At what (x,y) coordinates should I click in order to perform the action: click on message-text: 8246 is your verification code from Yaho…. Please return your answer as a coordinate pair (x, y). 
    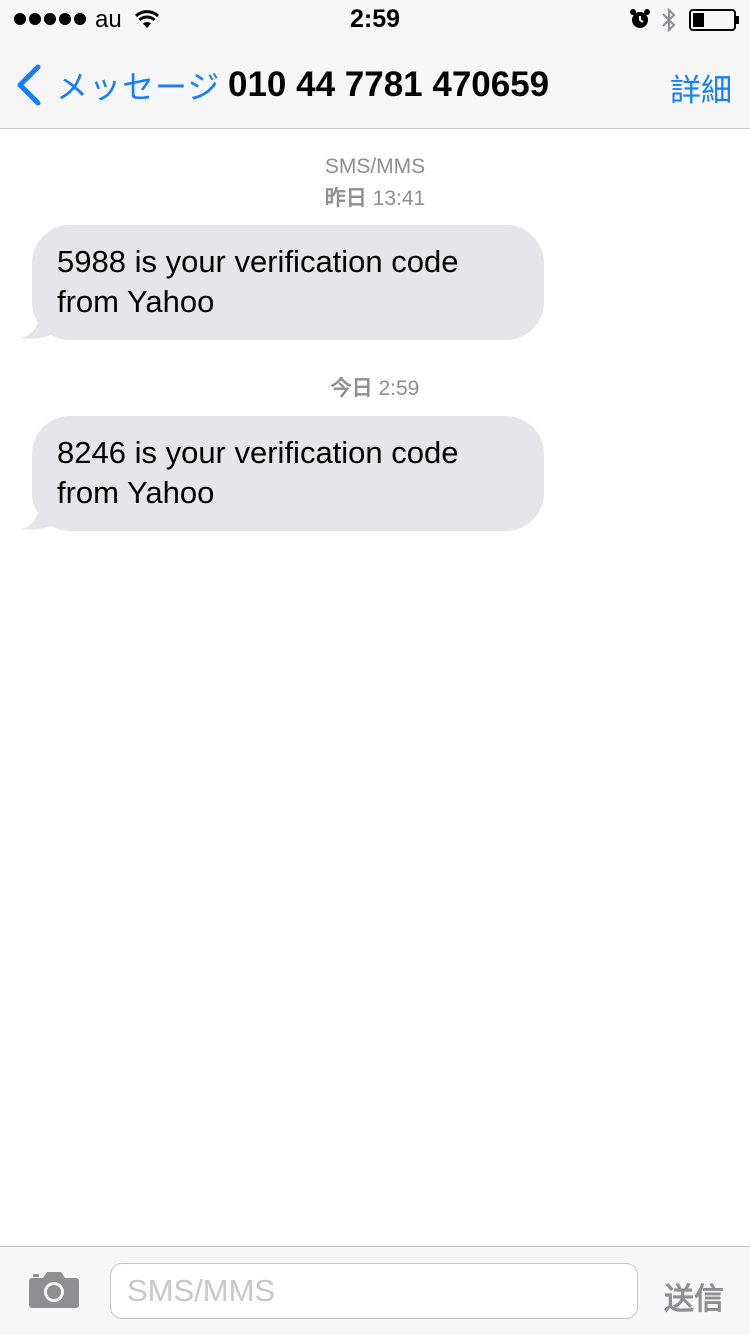
    Looking at the image, I should click on (288, 473).